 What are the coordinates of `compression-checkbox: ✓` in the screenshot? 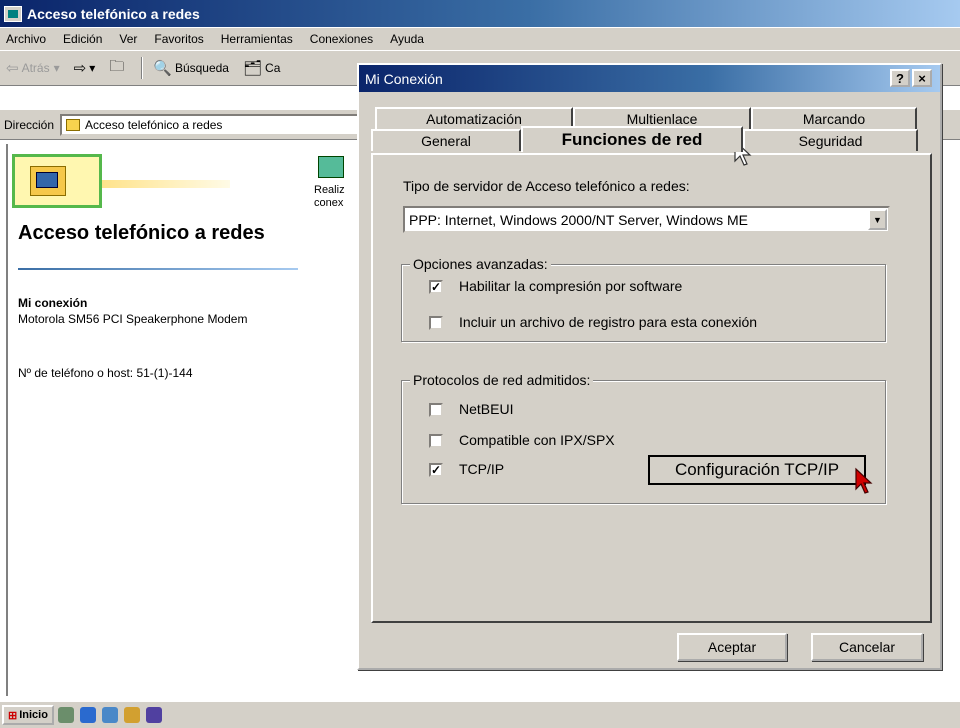 It's located at (436, 287).